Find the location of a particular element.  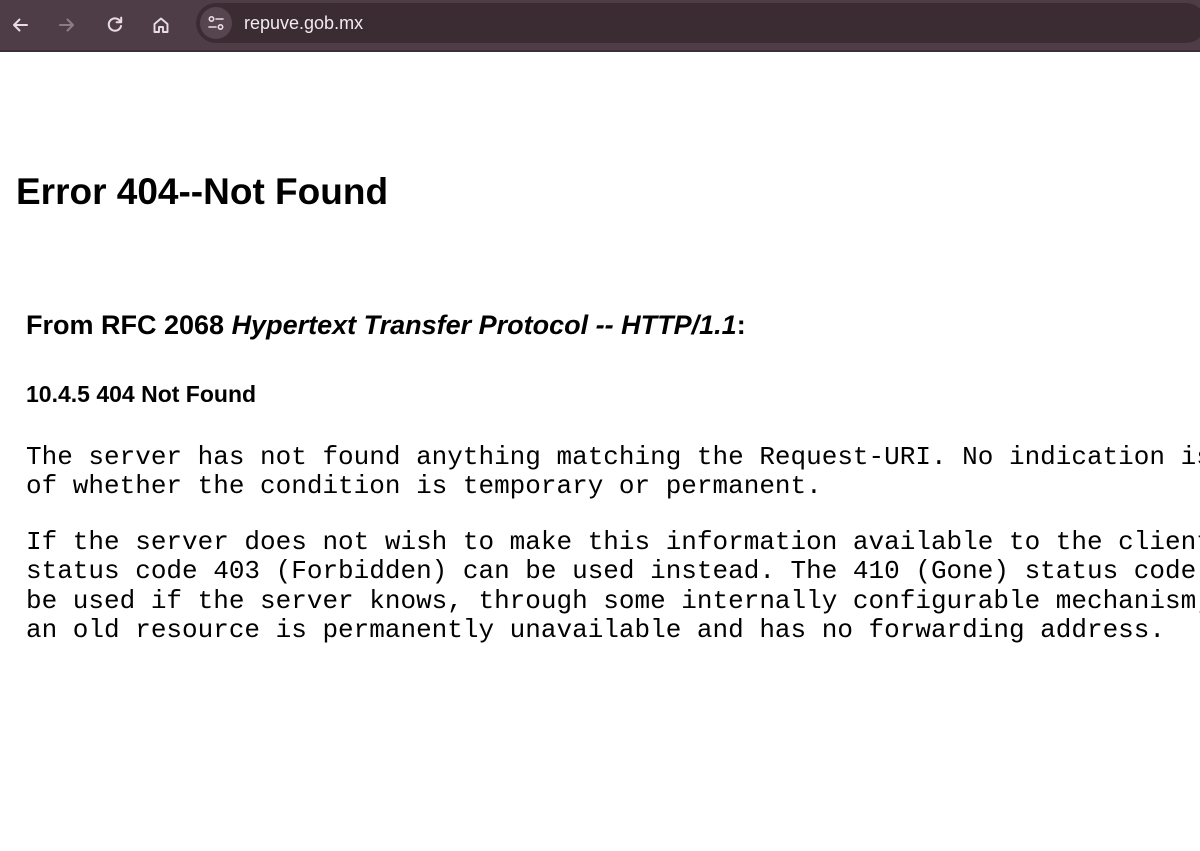

back-button is located at coordinates (20, 25).